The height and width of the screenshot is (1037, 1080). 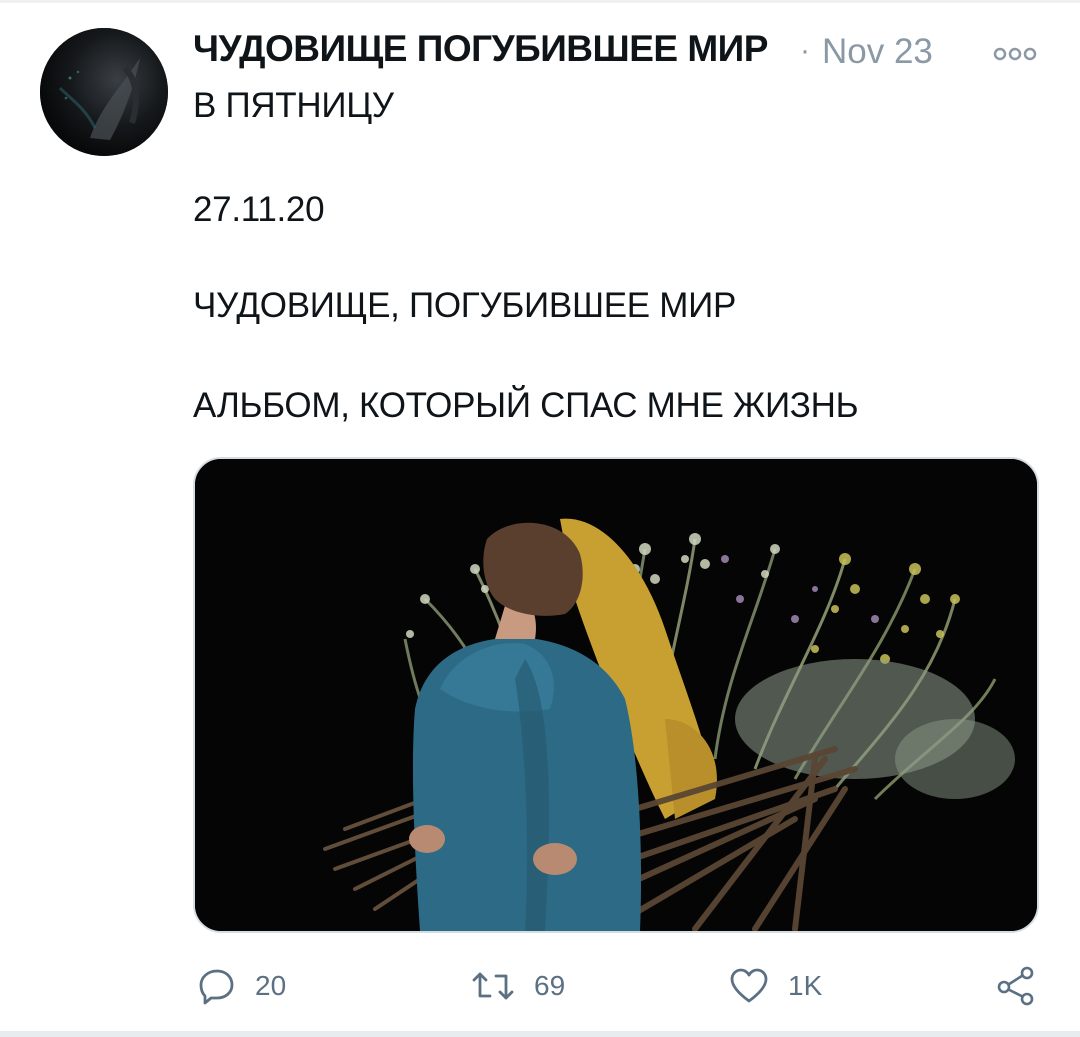 I want to click on top-divider, so click(x=540, y=1).